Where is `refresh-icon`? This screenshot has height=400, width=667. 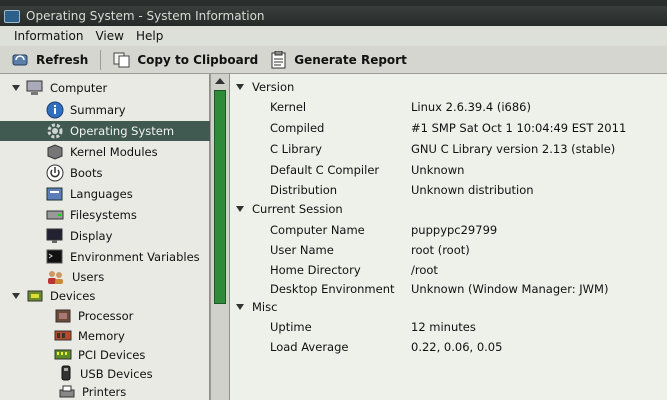
refresh-icon is located at coordinates (20, 59).